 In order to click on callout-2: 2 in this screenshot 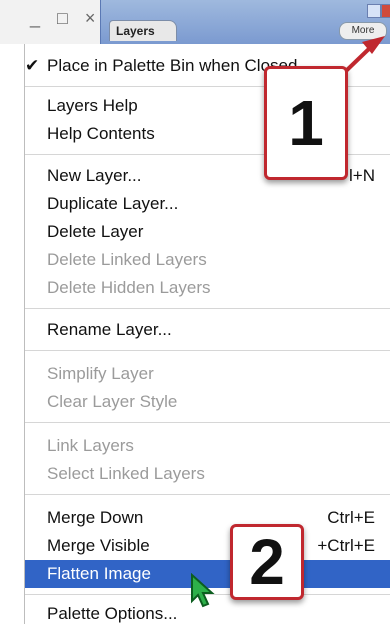, I will do `click(267, 562)`.